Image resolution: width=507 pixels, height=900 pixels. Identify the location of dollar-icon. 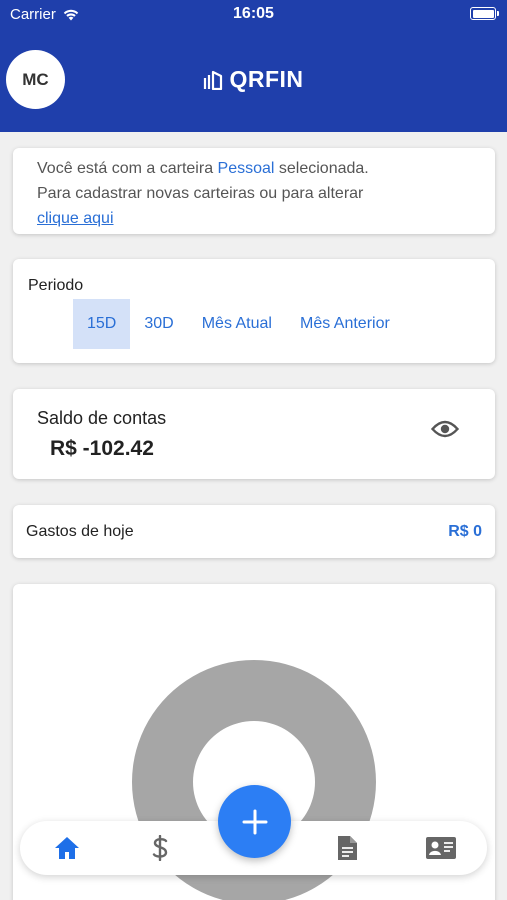
(160, 848).